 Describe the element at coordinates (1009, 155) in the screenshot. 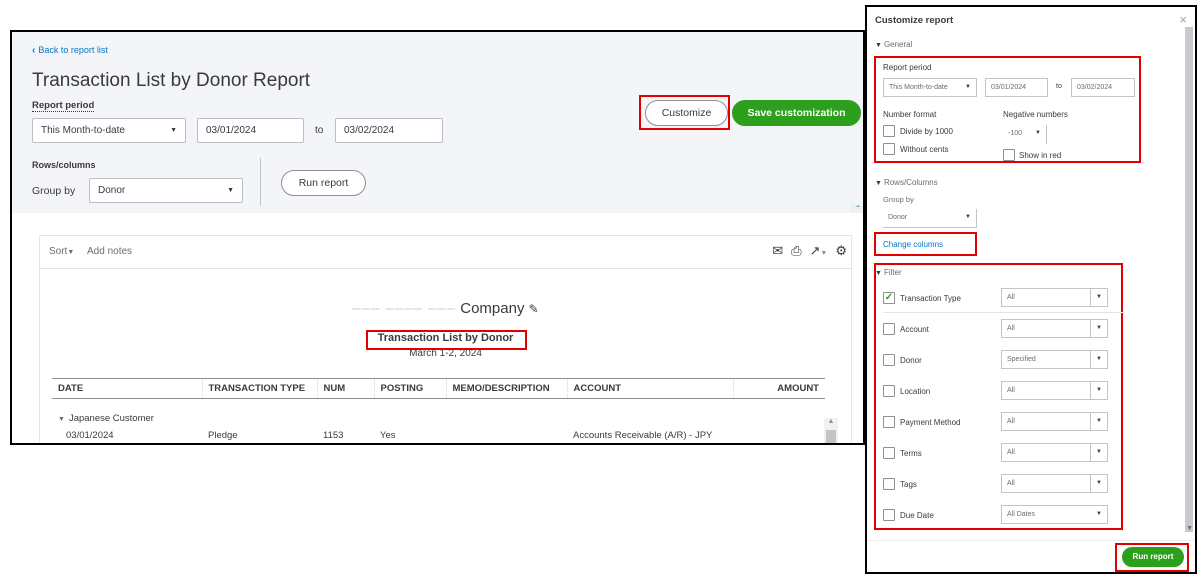

I see `show-in-red-checkbox` at that location.